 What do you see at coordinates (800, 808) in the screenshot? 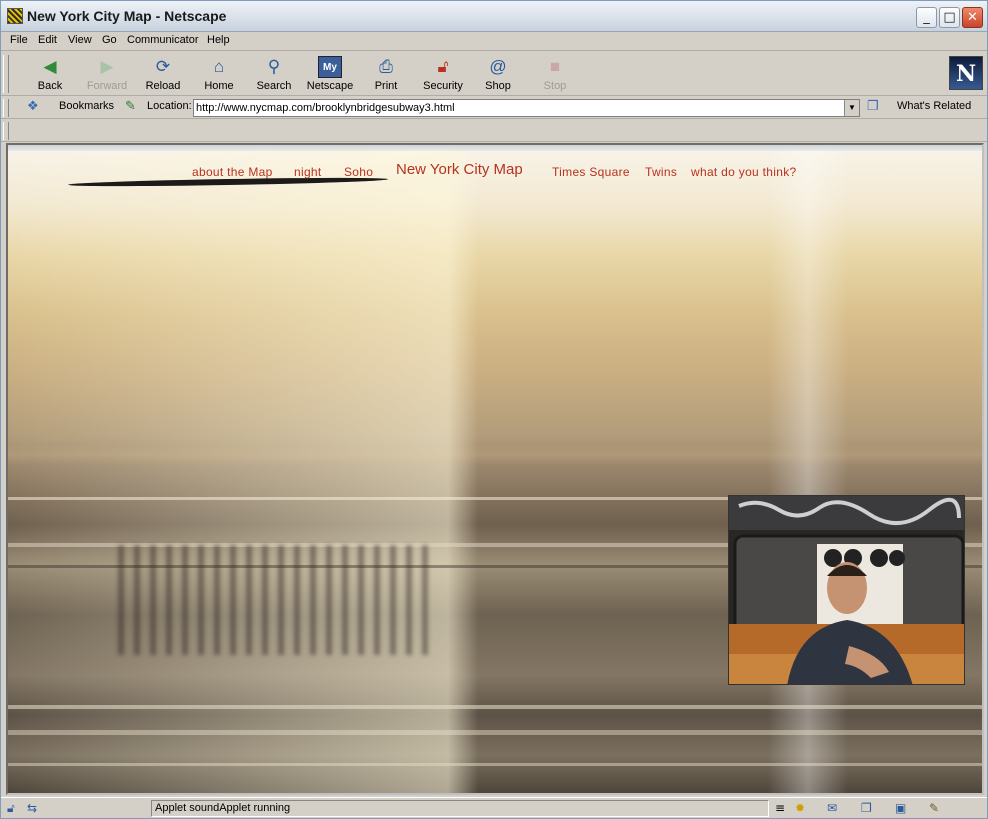
I see `navigator-icon: ✹` at bounding box center [800, 808].